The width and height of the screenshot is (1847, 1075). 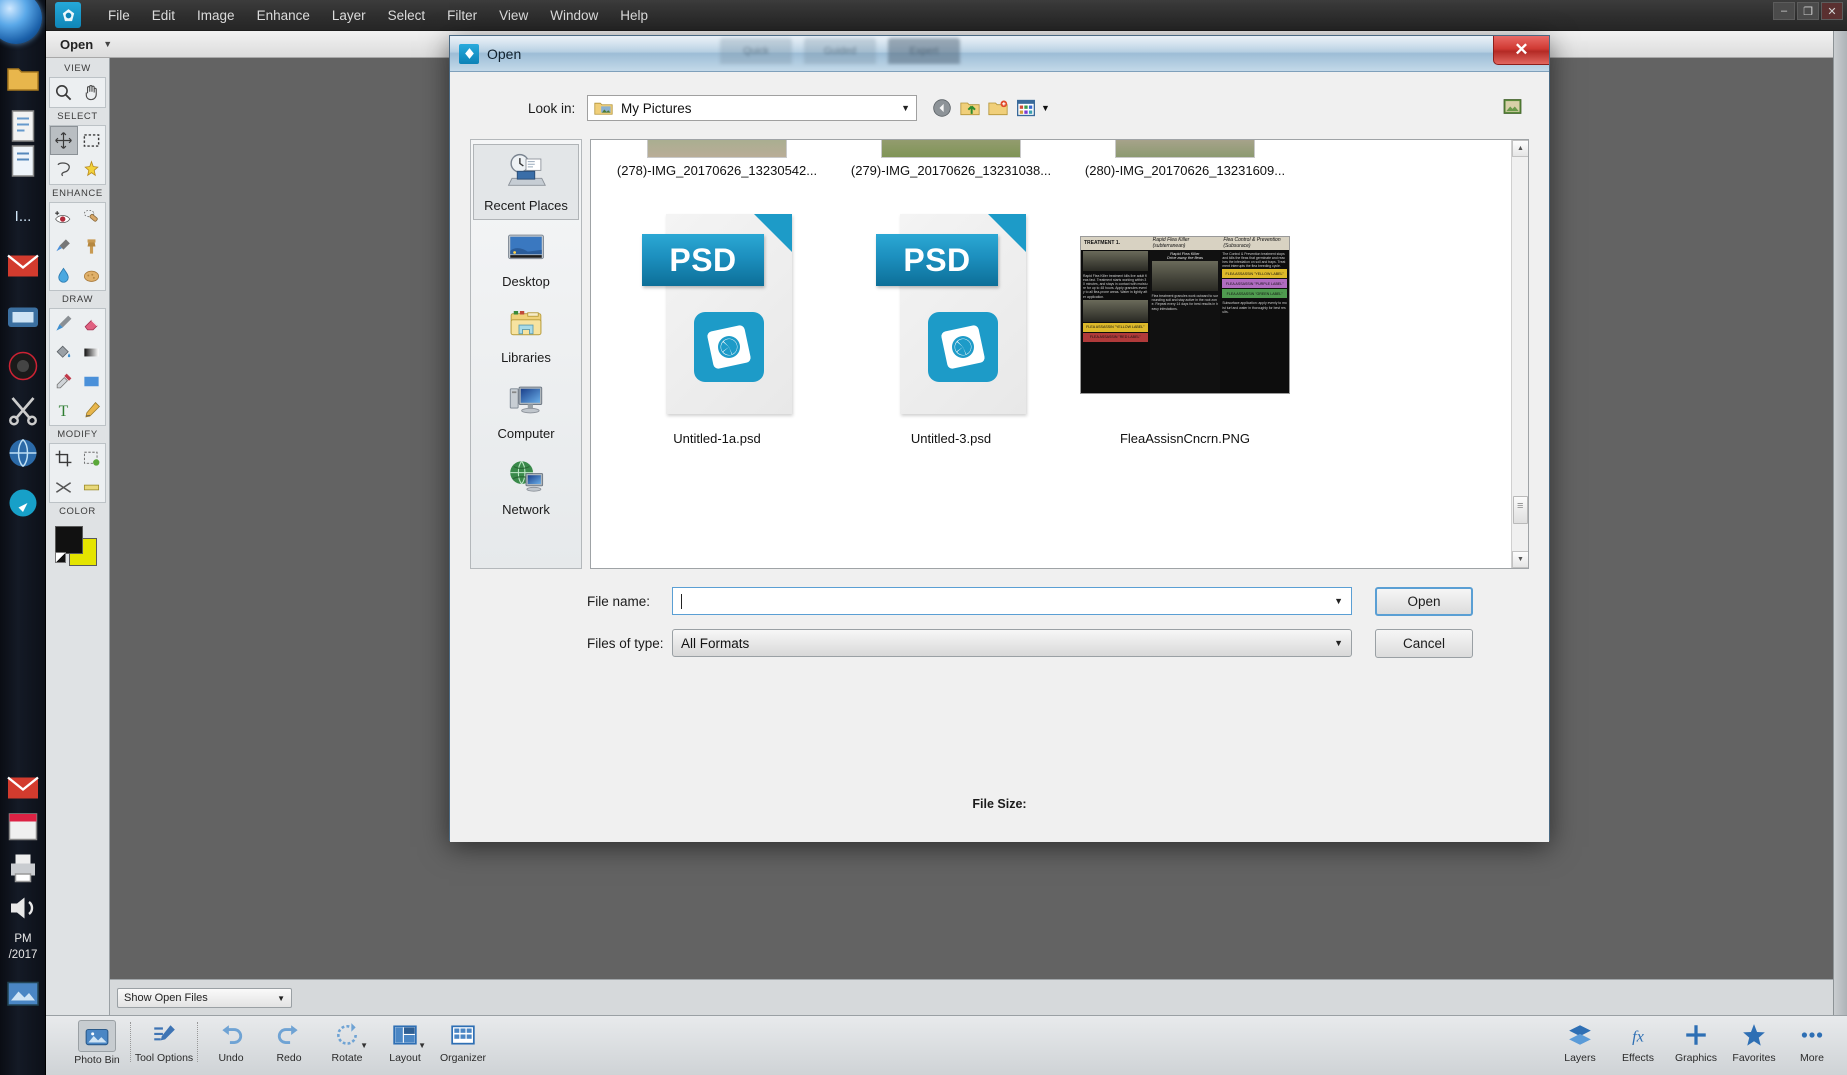 What do you see at coordinates (526, 410) in the screenshot?
I see `place-computer: Computer` at bounding box center [526, 410].